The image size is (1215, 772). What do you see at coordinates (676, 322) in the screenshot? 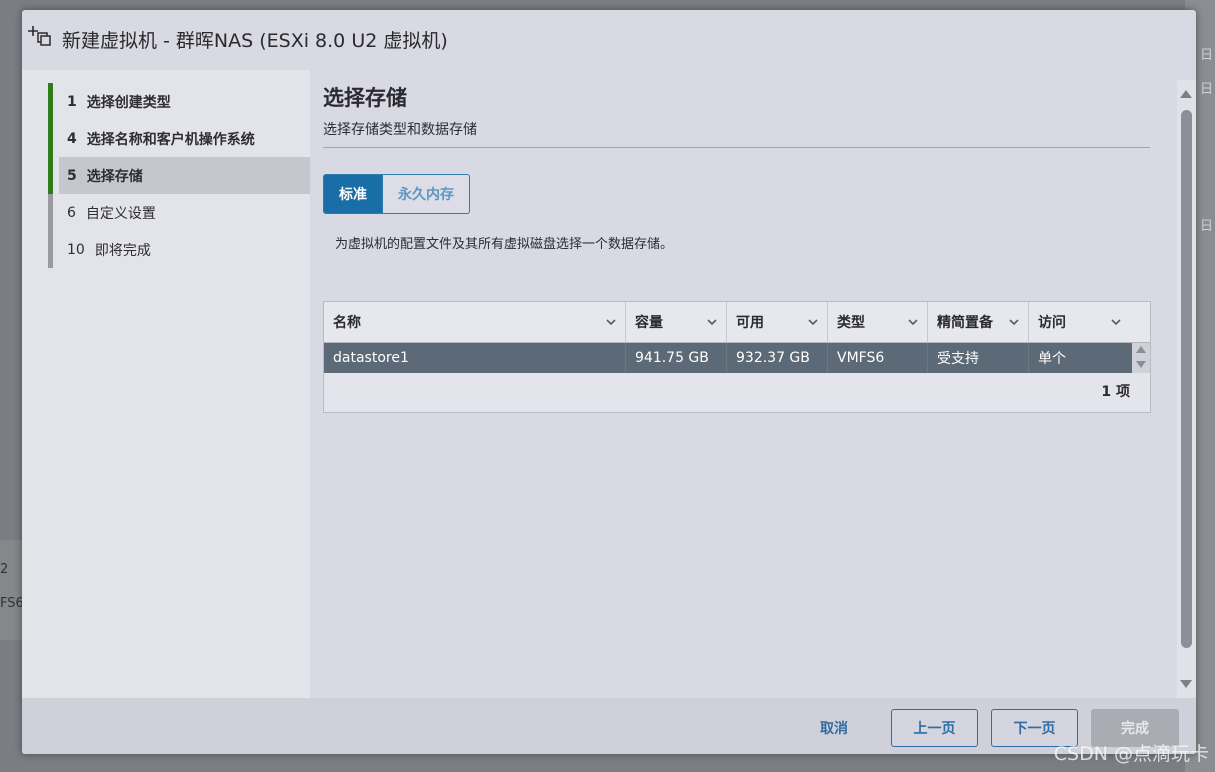
I see `column-header-capacity: 容量` at bounding box center [676, 322].